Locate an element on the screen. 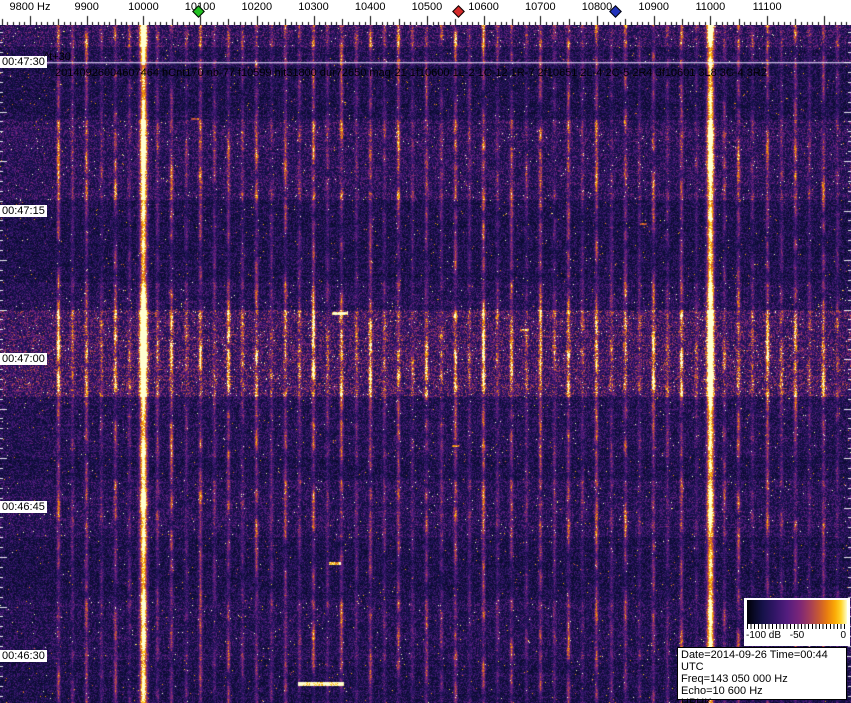  freq-tick-label: 10200 is located at coordinates (257, 7).